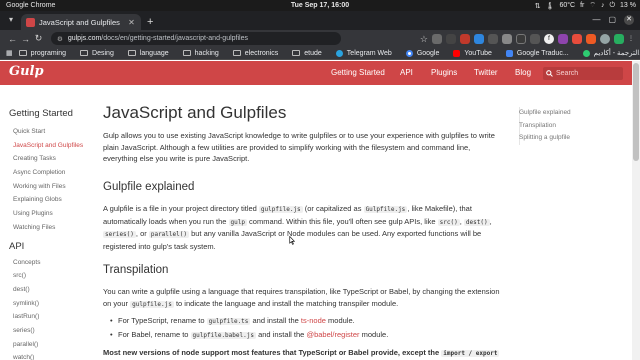 This screenshot has height=360, width=640. Describe the element at coordinates (444, 73) in the screenshot. I see `nav-plugins: Plugins` at that location.